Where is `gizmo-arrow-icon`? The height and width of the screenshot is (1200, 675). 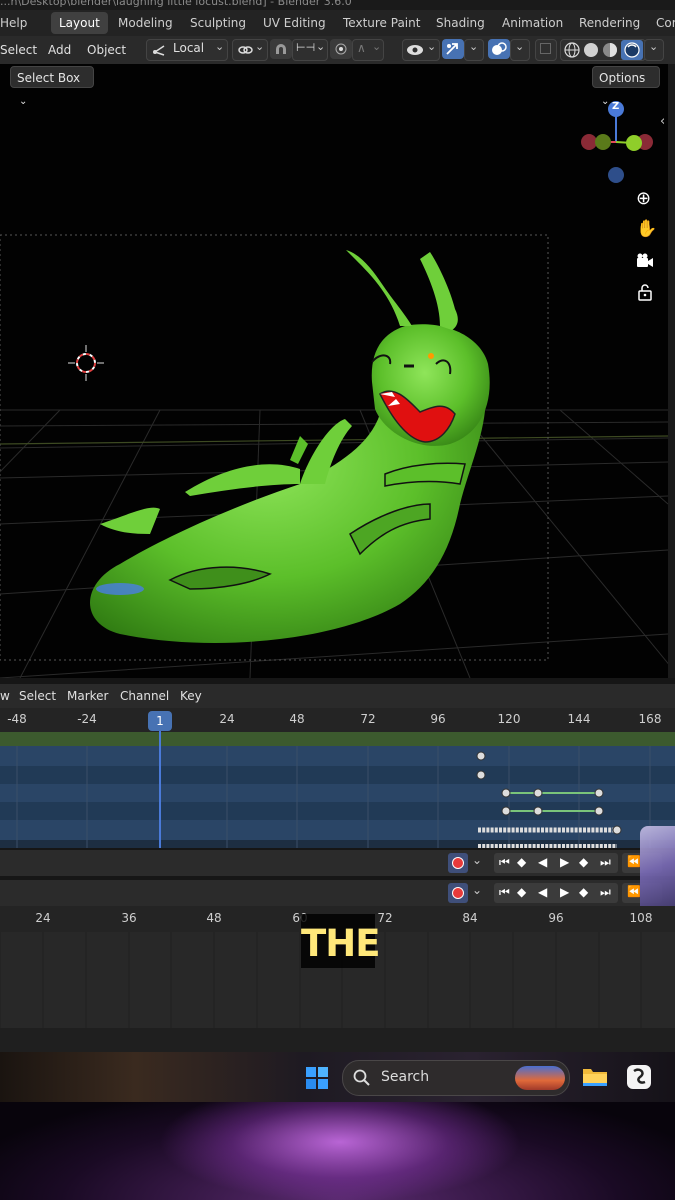
gizmo-arrow-icon is located at coordinates (452, 49).